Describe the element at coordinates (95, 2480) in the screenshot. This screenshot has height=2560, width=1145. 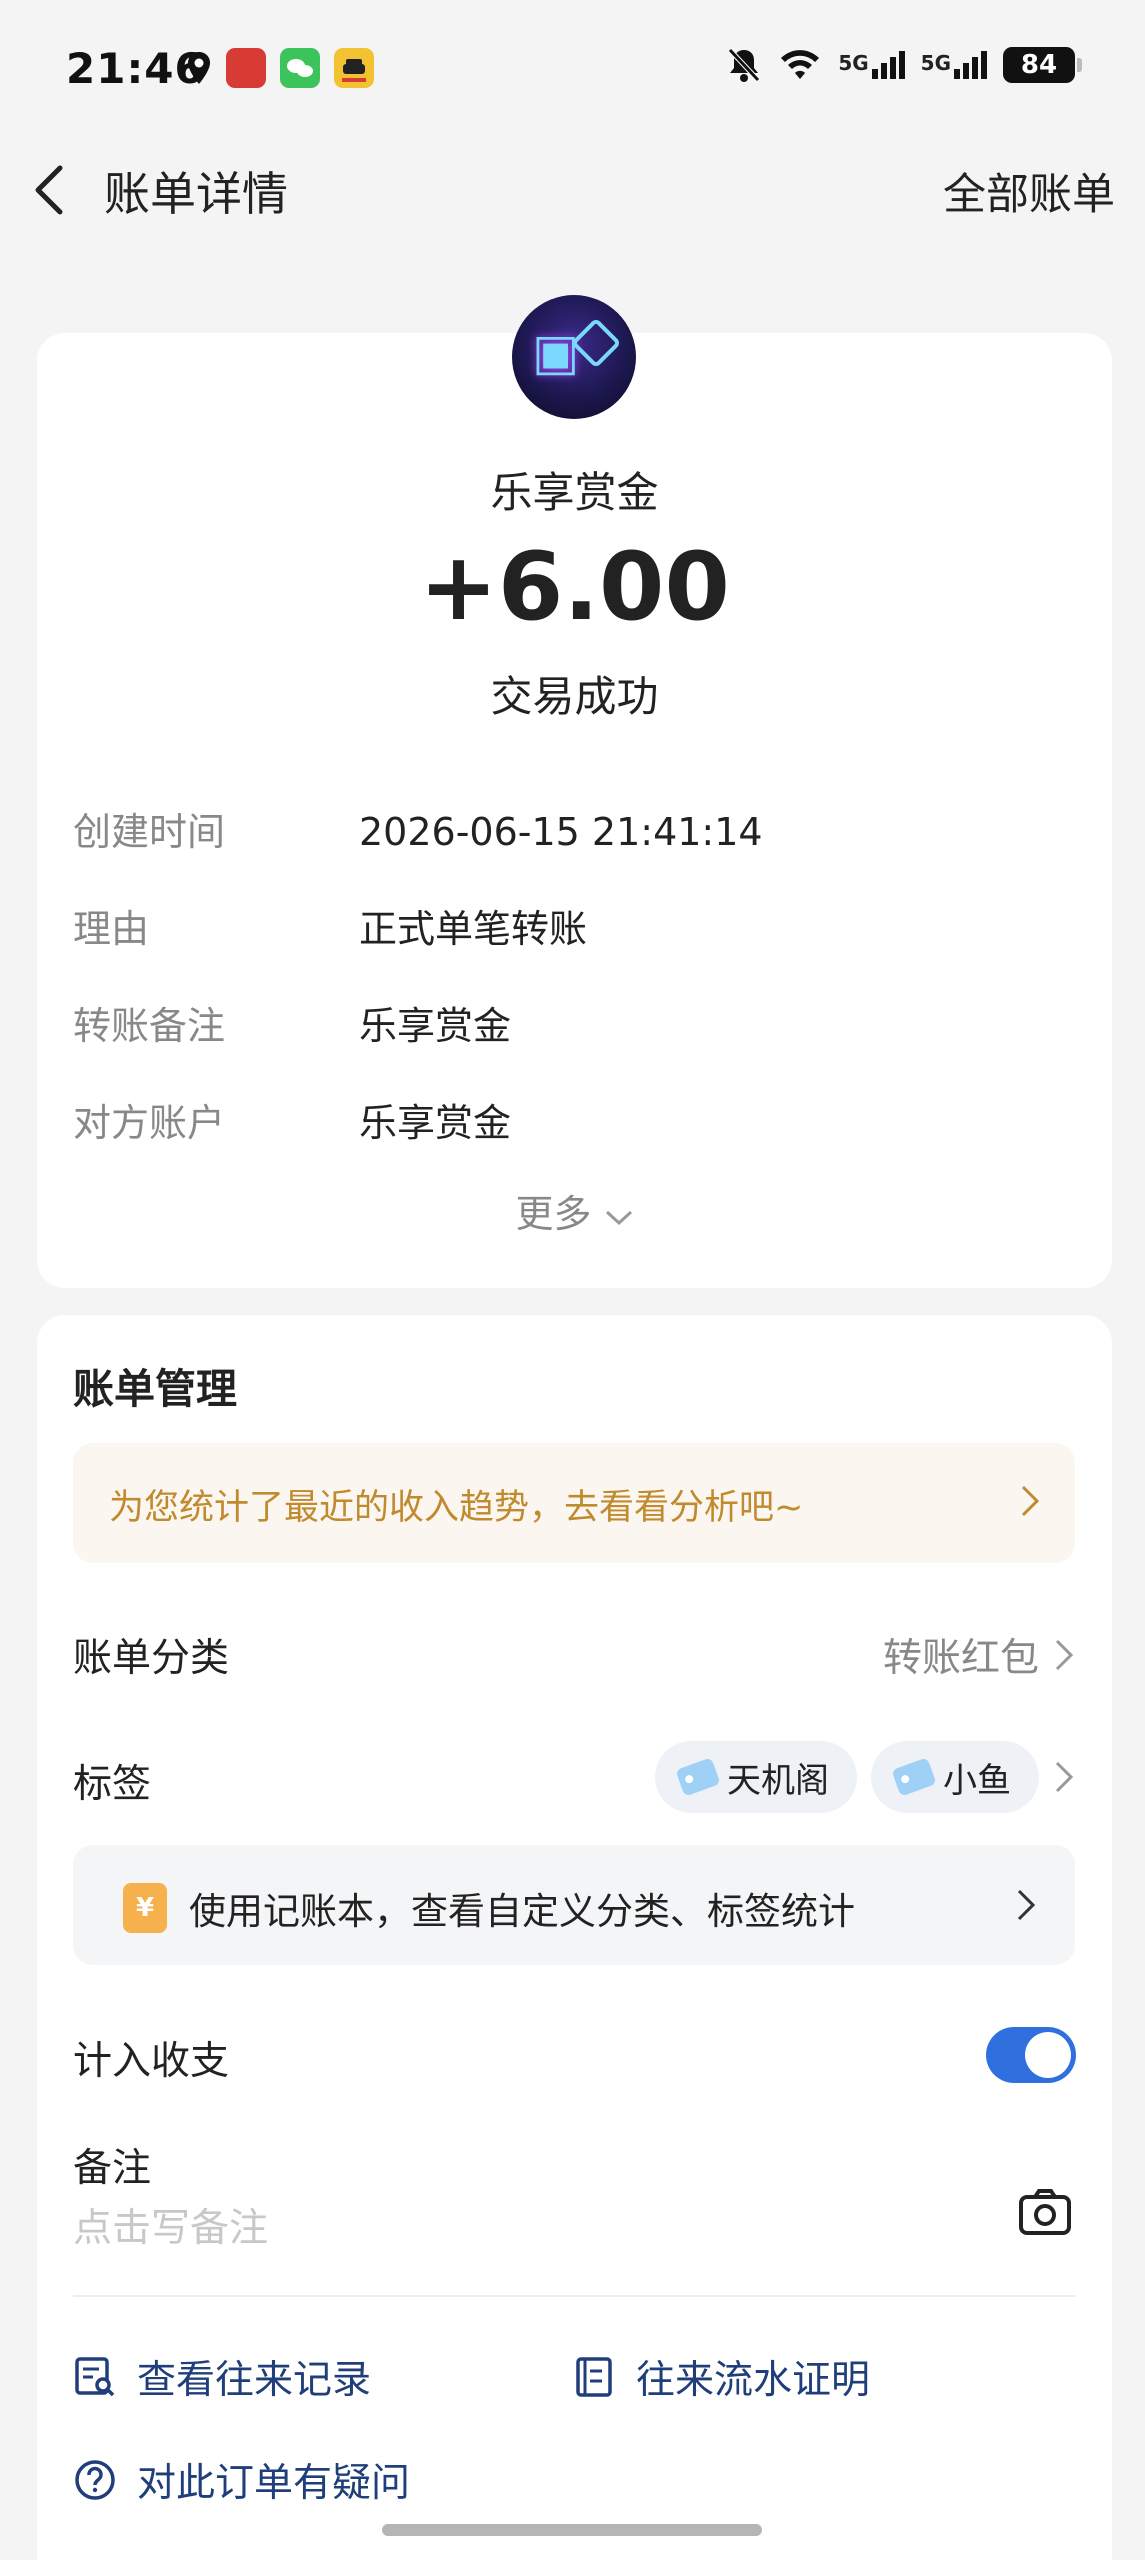
I see `question-circle-icon` at that location.